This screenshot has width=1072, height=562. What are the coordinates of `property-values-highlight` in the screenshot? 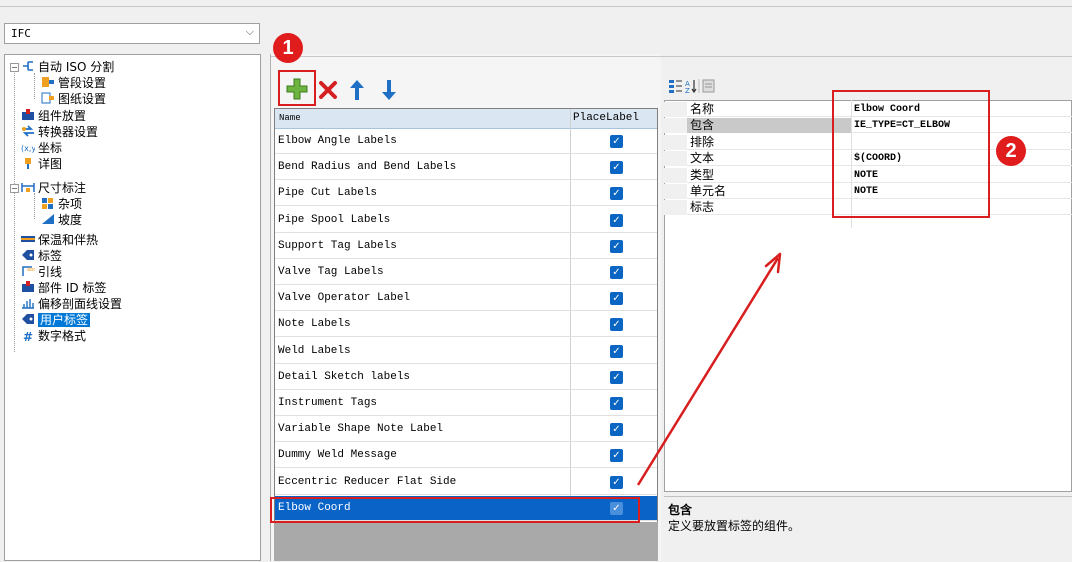 It's located at (911, 154).